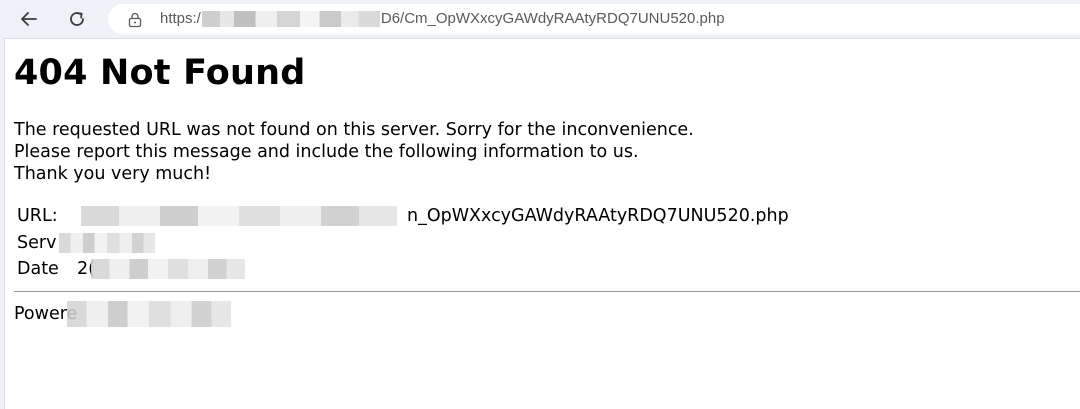 Image resolution: width=1080 pixels, height=409 pixels. I want to click on divider, so click(547, 291).